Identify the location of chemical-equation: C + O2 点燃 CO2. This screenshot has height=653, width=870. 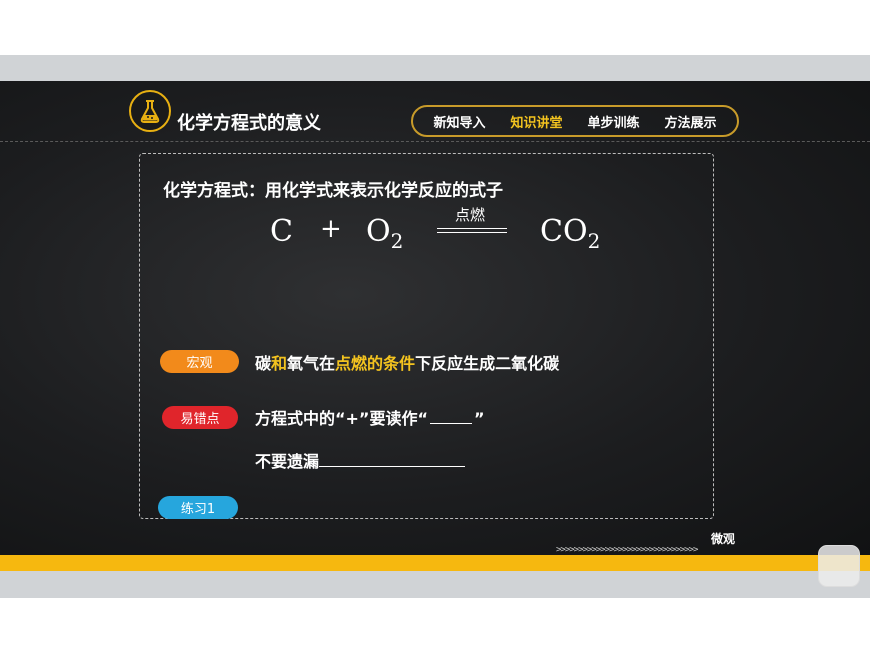
(427, 204).